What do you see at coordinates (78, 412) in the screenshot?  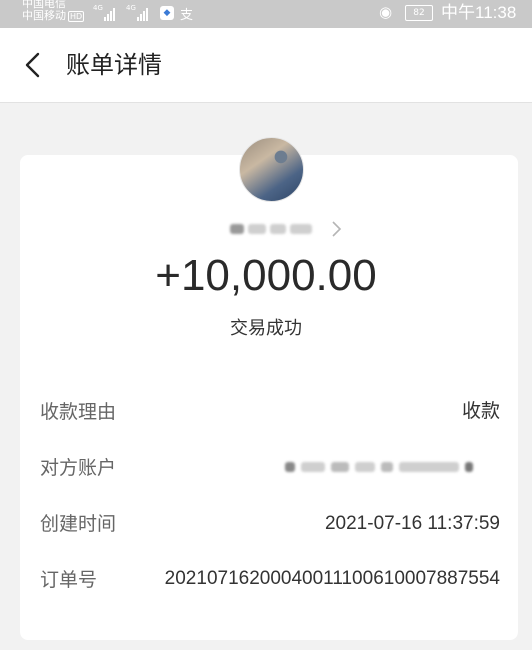 I see `detail-label-reason: 收款理由` at bounding box center [78, 412].